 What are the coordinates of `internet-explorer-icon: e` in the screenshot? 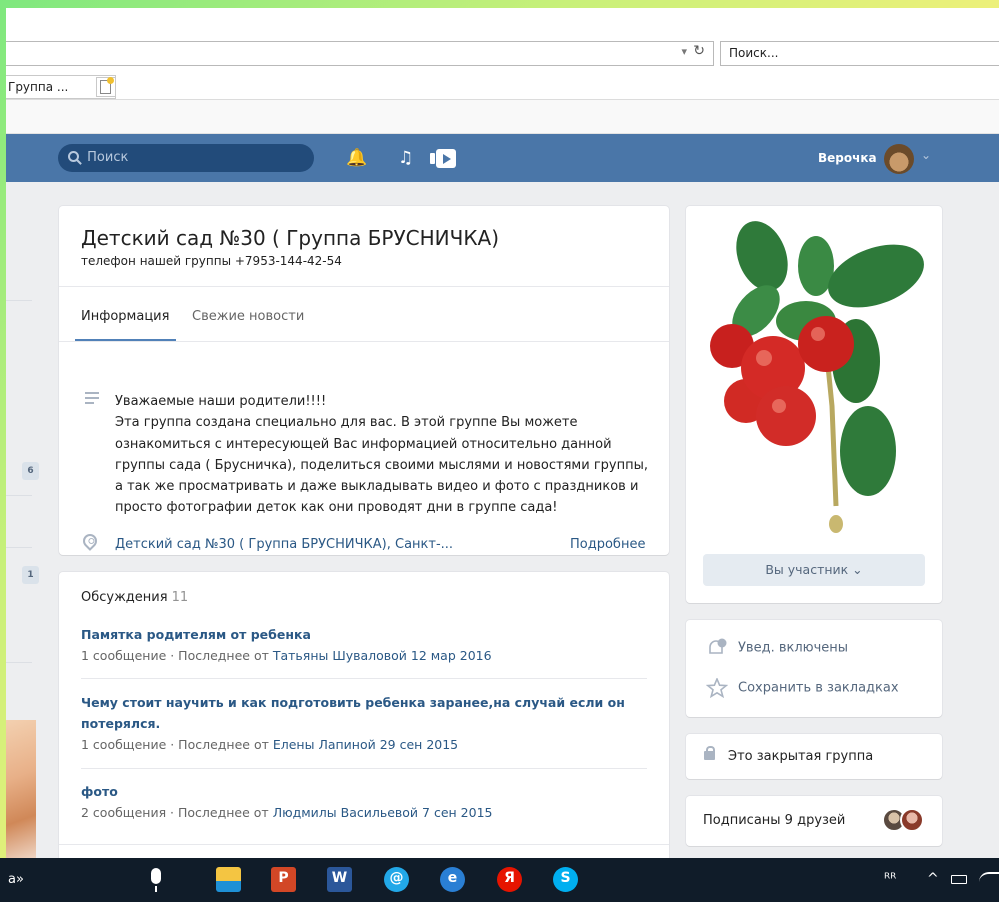 It's located at (452, 879).